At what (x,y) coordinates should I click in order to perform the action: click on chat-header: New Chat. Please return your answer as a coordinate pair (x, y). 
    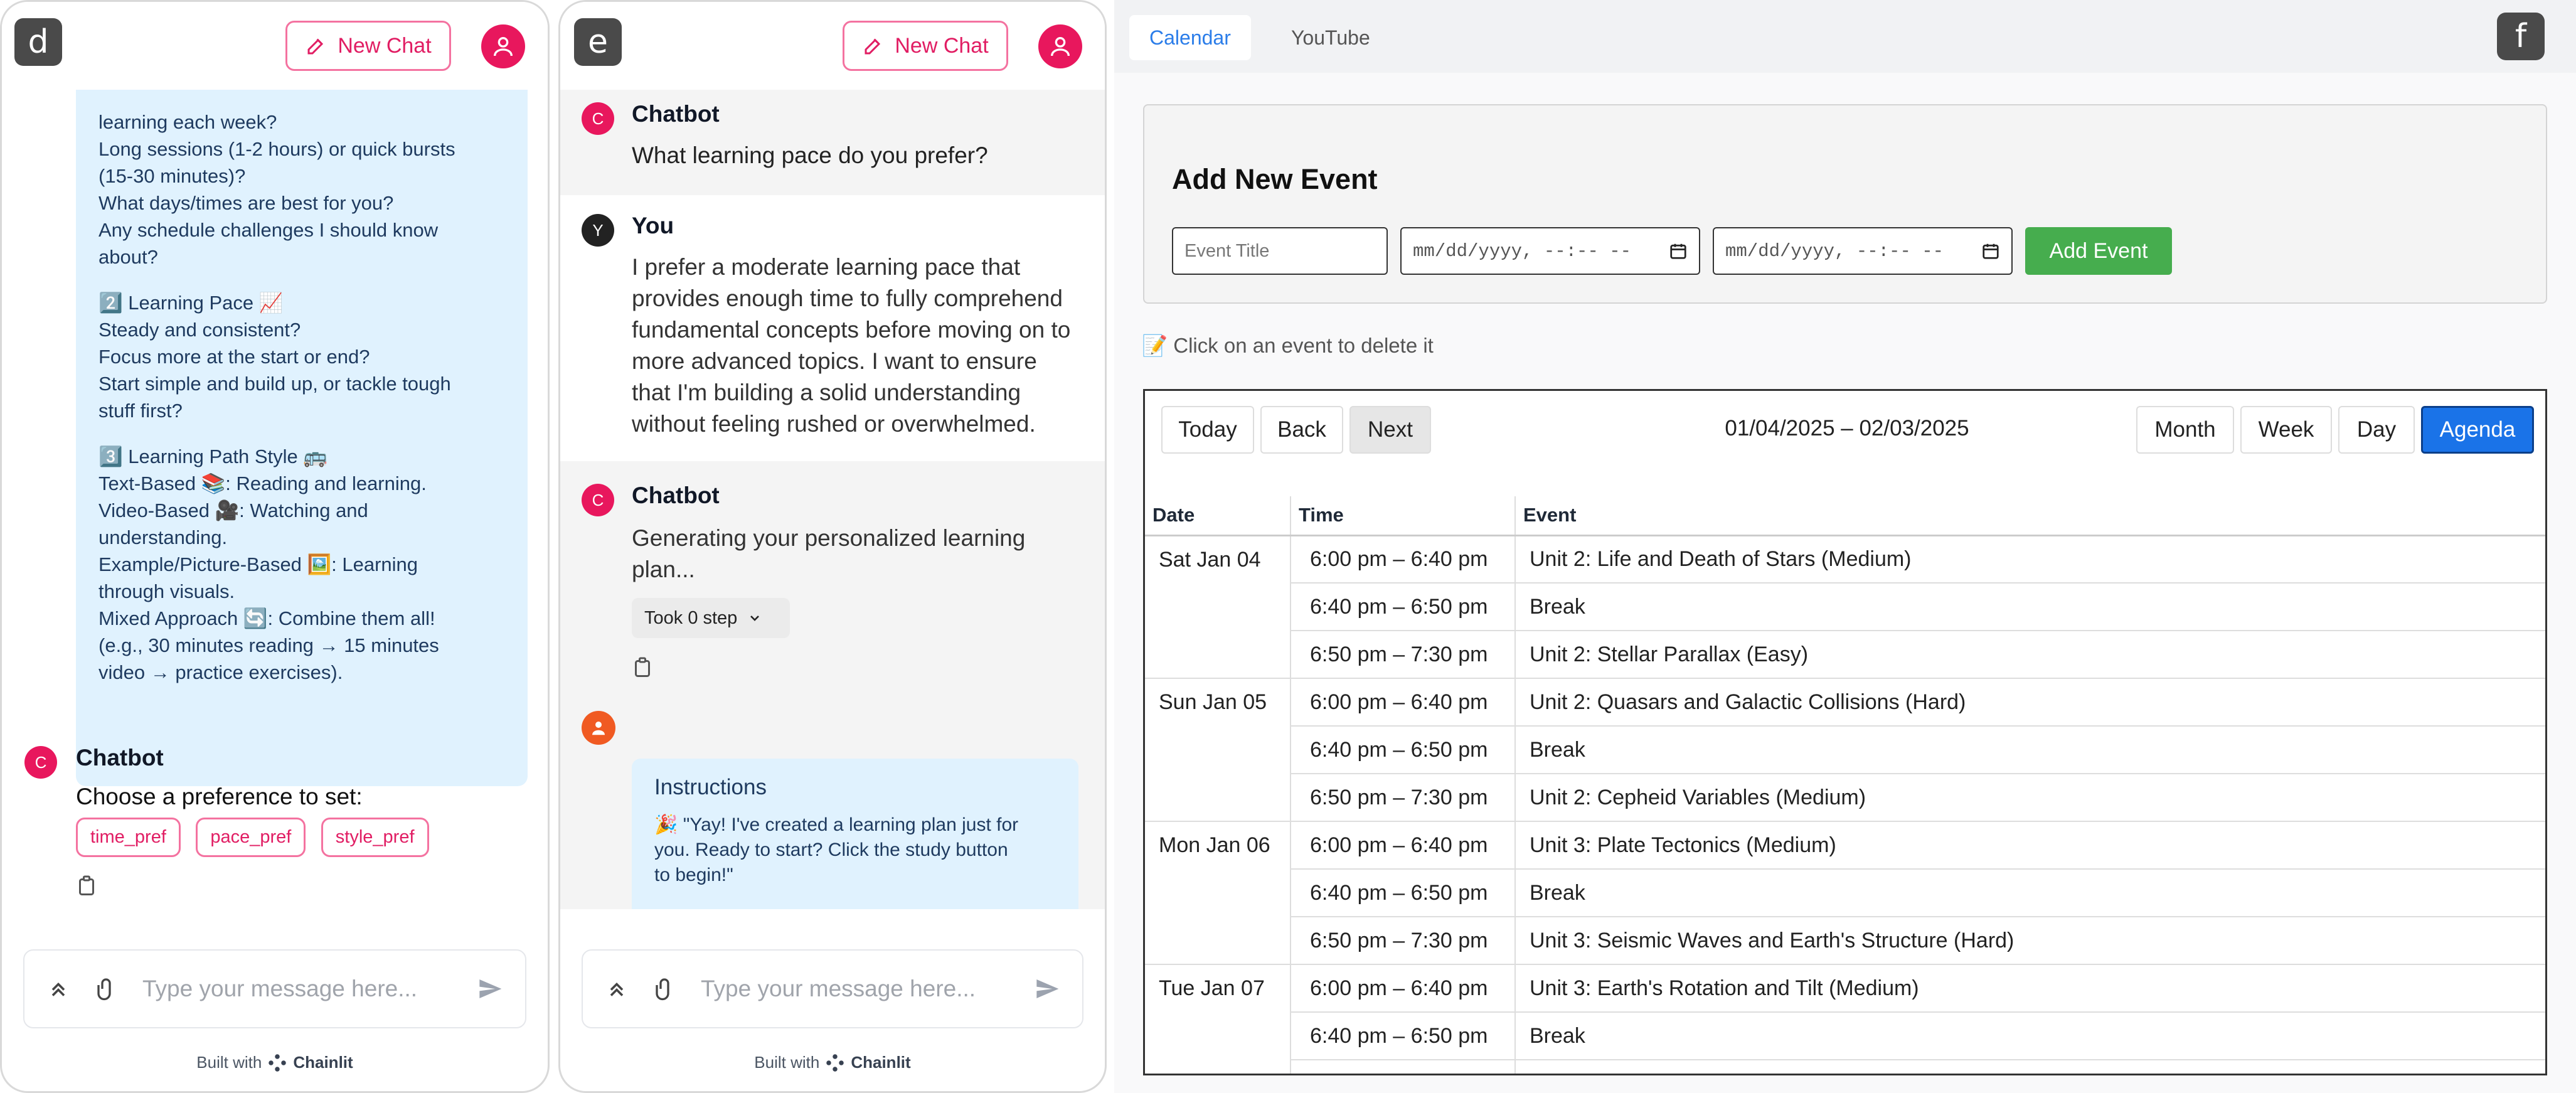
    Looking at the image, I should click on (833, 46).